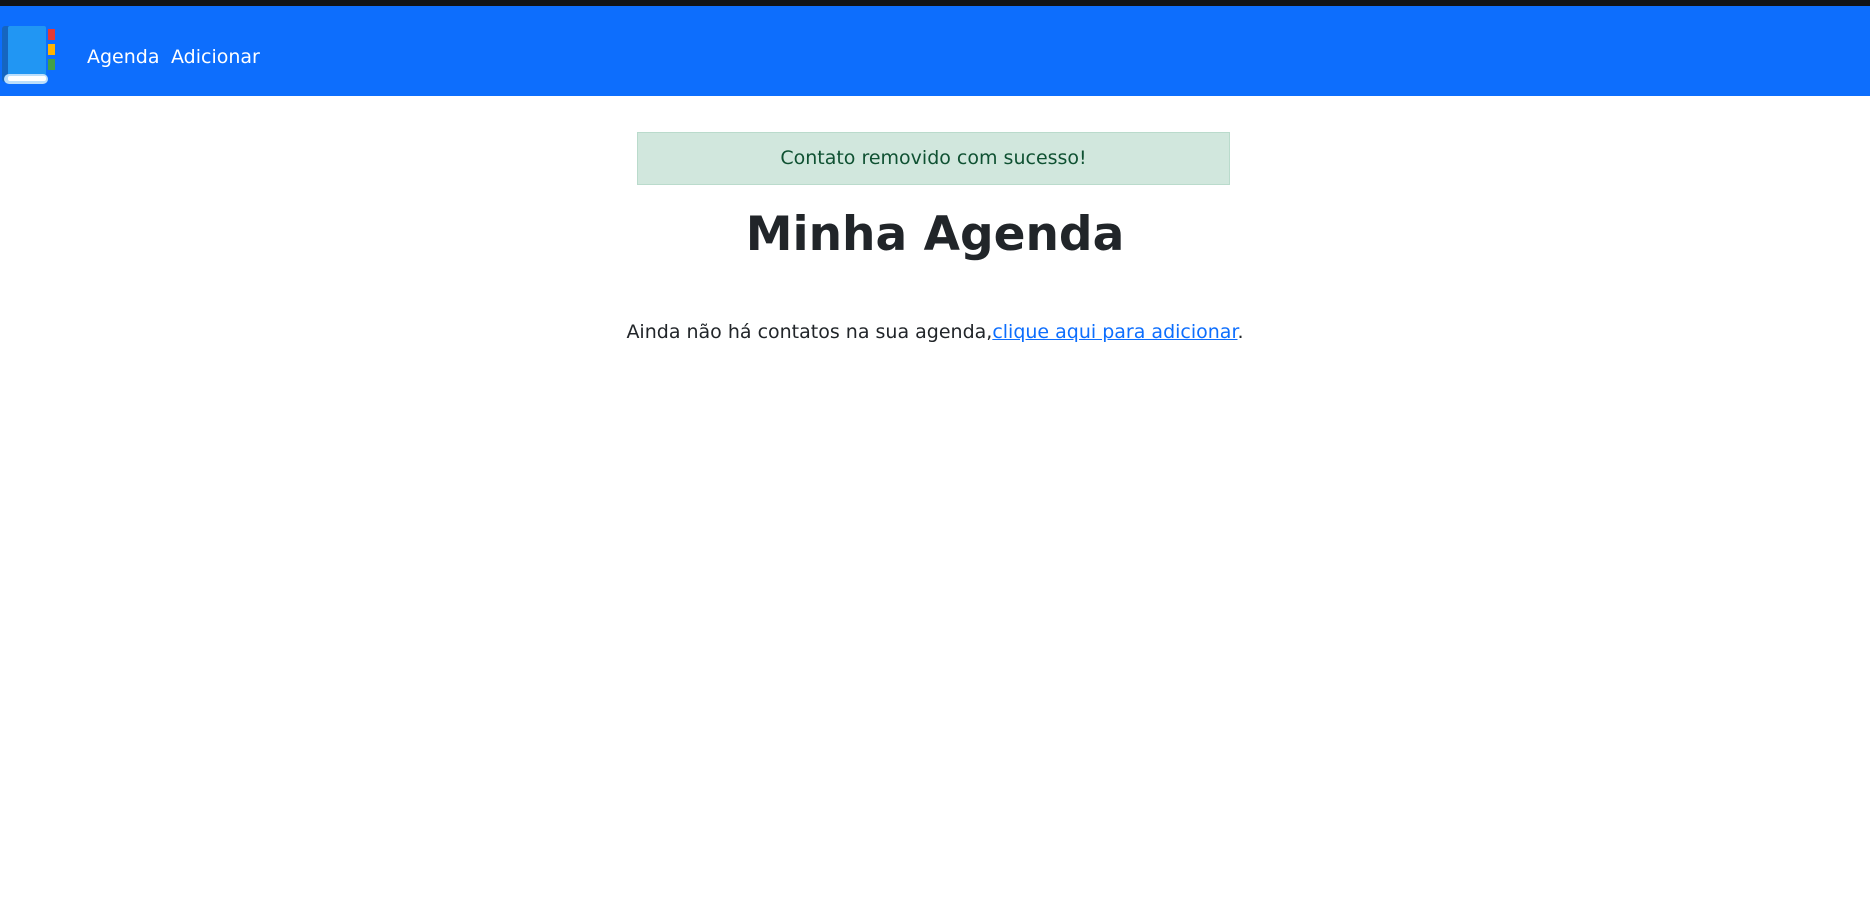  I want to click on page-title: Minha Agenda, so click(935, 234).